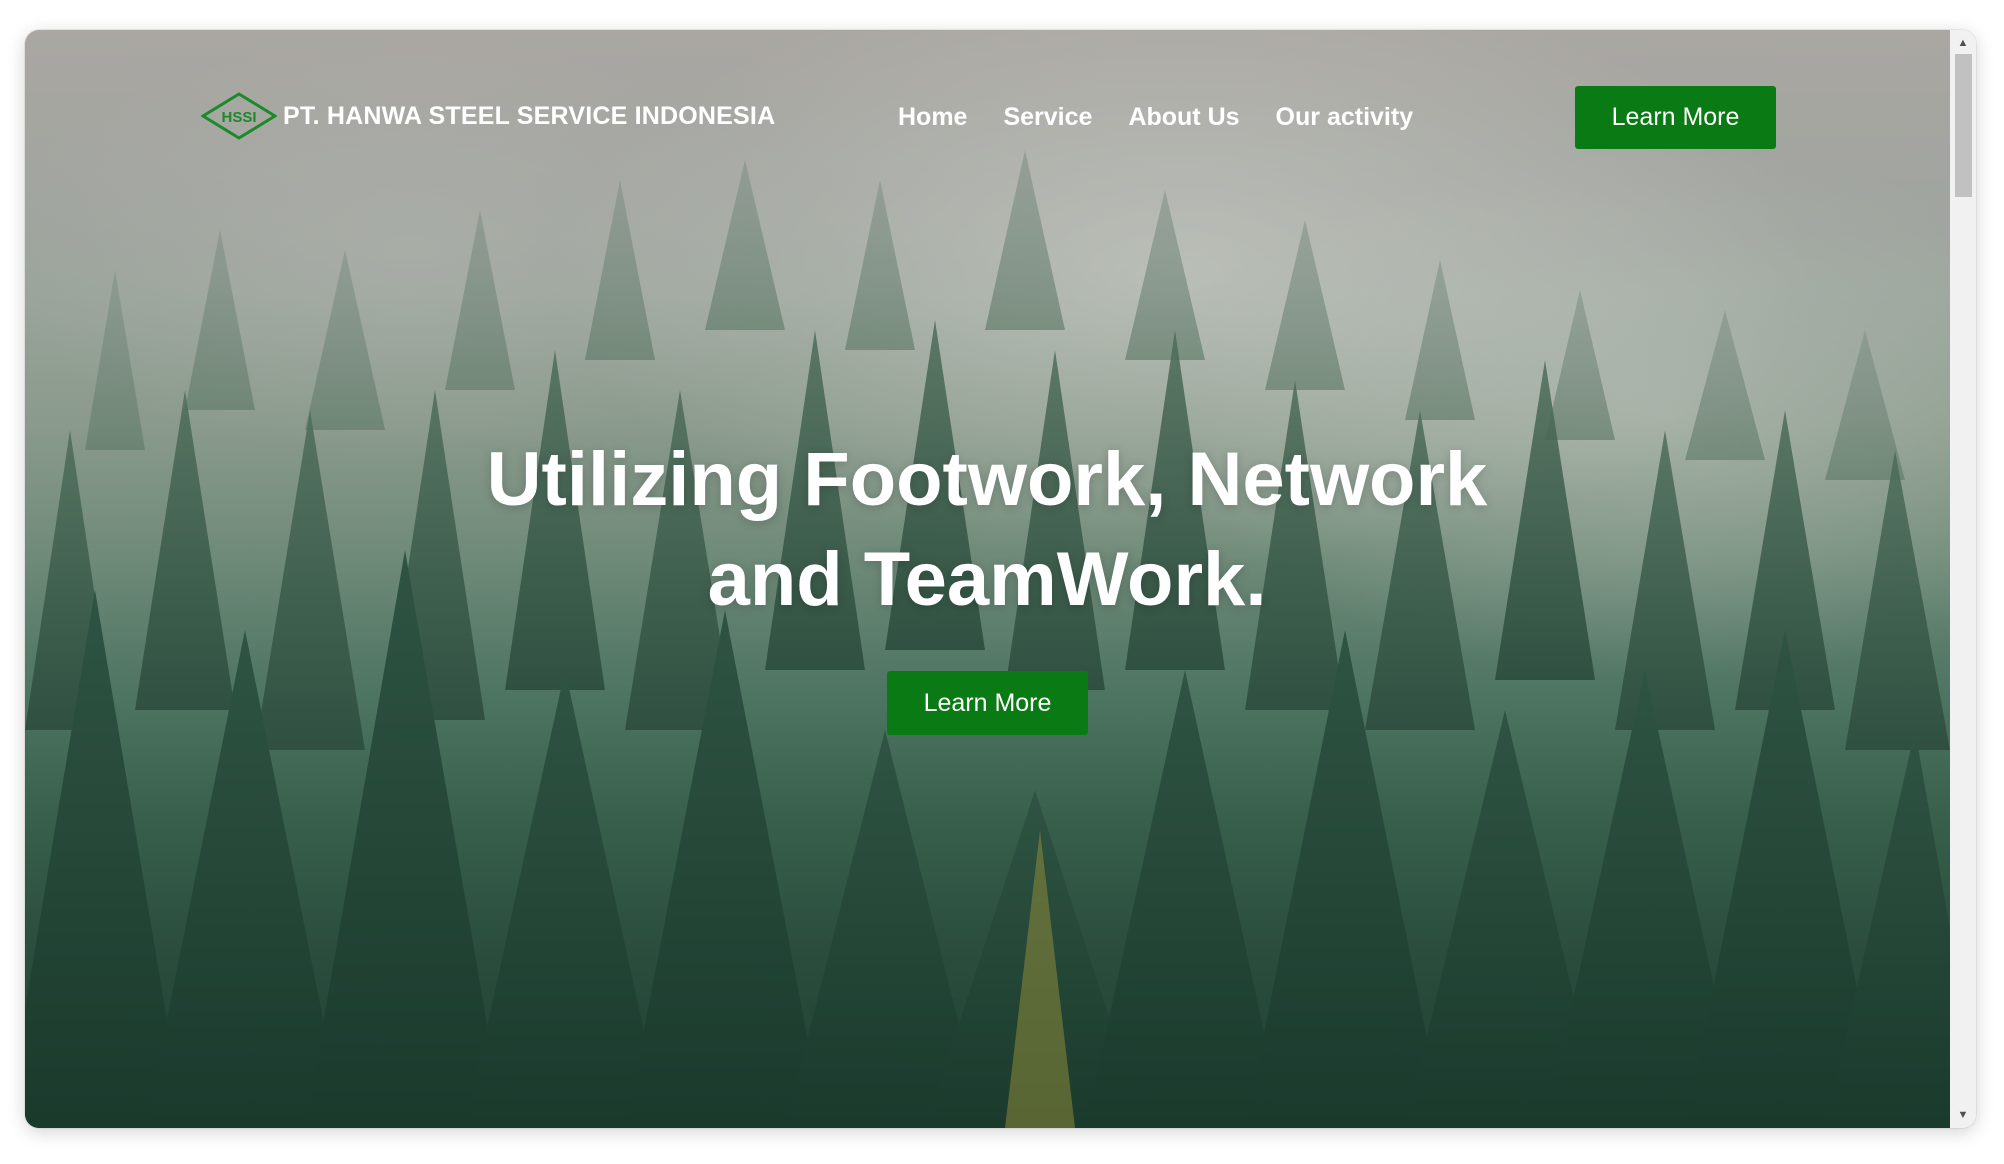  Describe the element at coordinates (1047, 117) in the screenshot. I see `nav-link-service: Service` at that location.